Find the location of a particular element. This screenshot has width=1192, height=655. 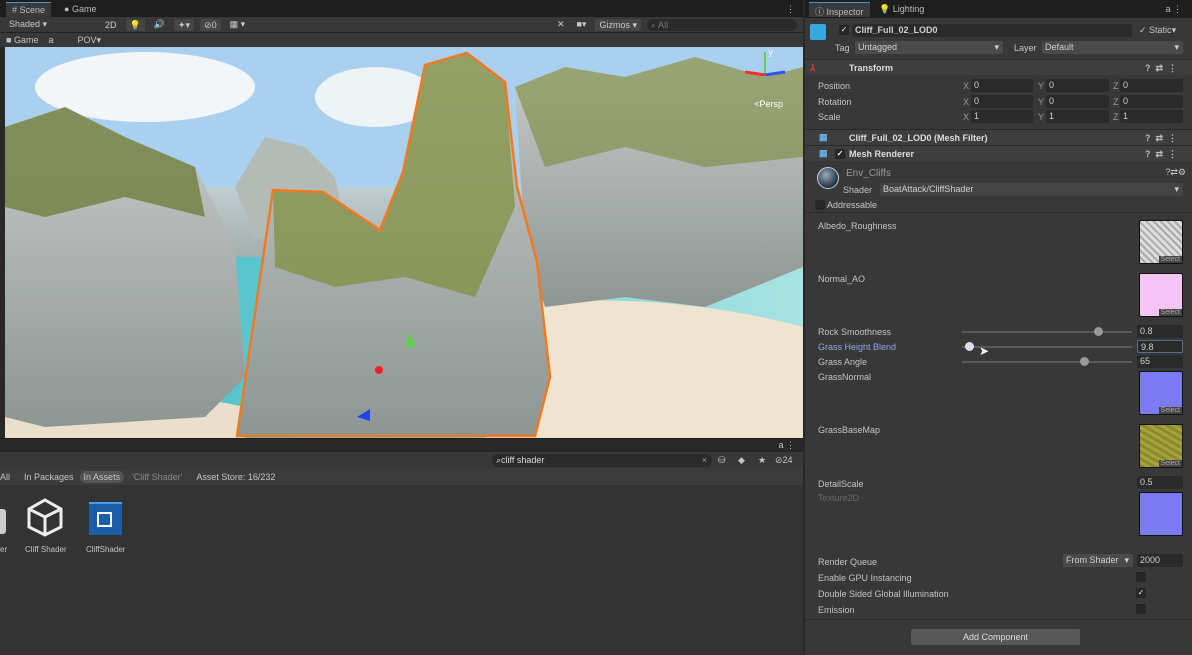

tab-game: ● Game is located at coordinates (80, 9).